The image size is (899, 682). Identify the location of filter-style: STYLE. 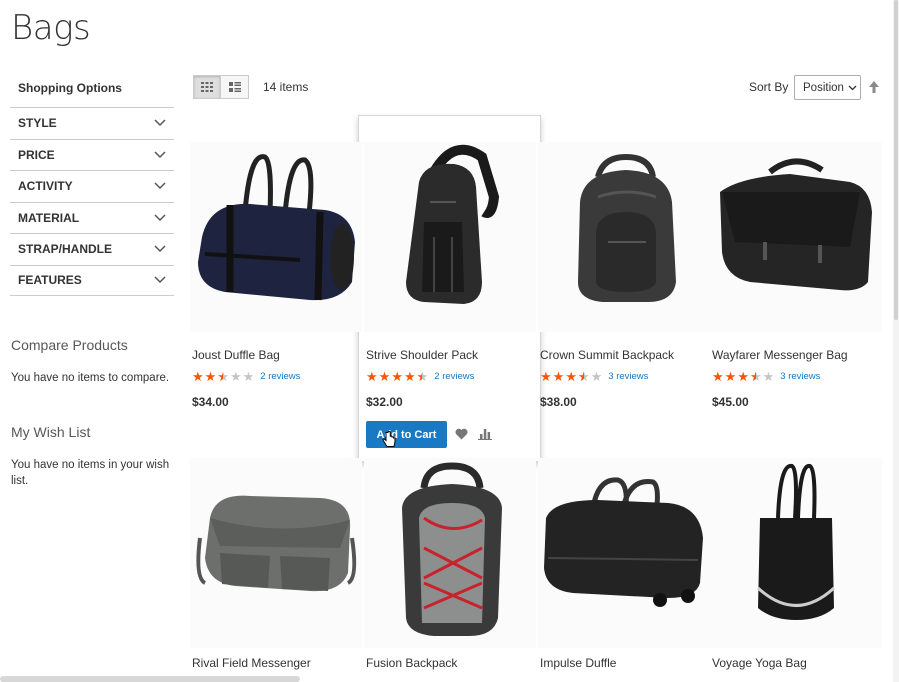
(92, 123).